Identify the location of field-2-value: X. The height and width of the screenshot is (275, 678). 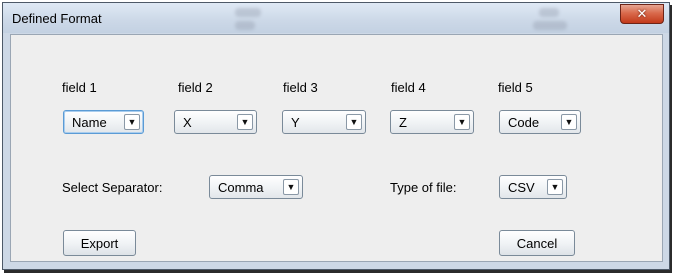
(187, 122).